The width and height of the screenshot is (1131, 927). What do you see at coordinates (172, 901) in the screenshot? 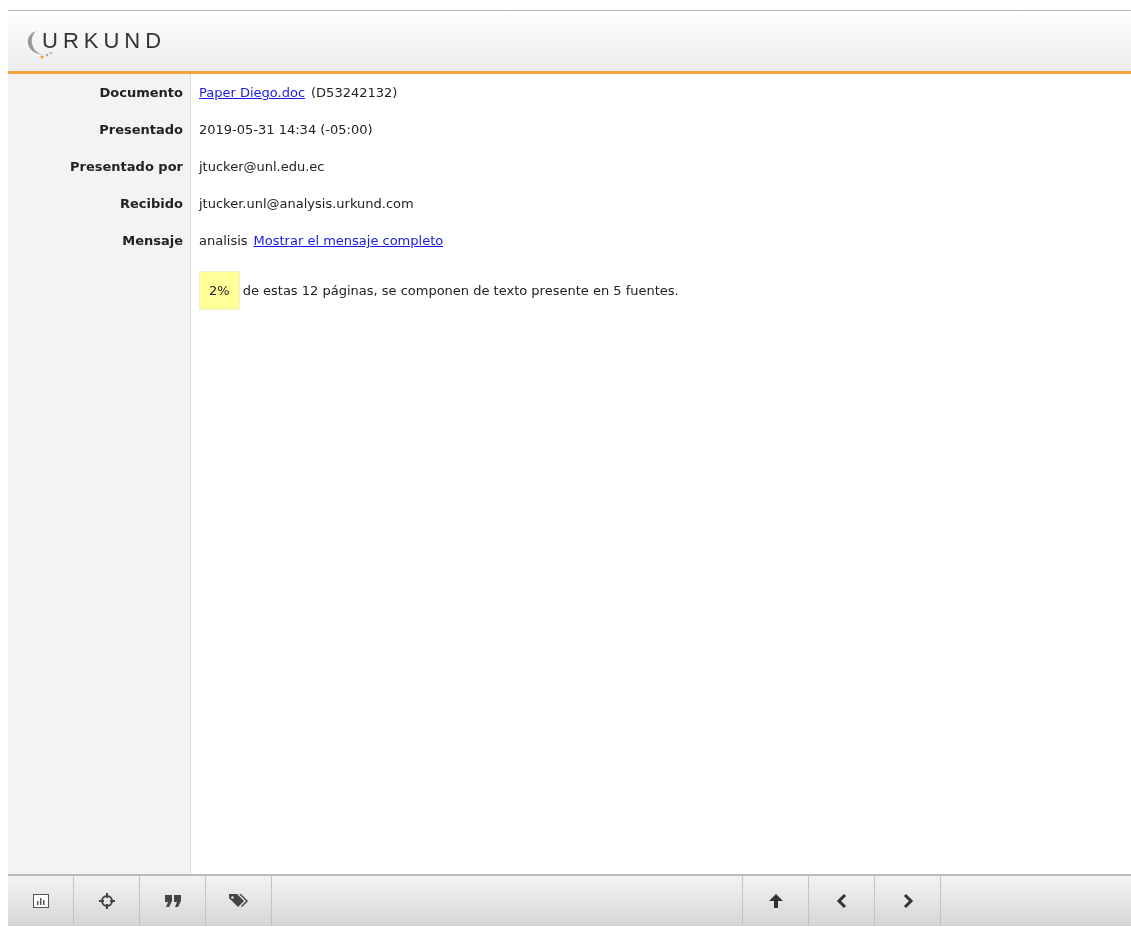
I see `quote-icon` at bounding box center [172, 901].